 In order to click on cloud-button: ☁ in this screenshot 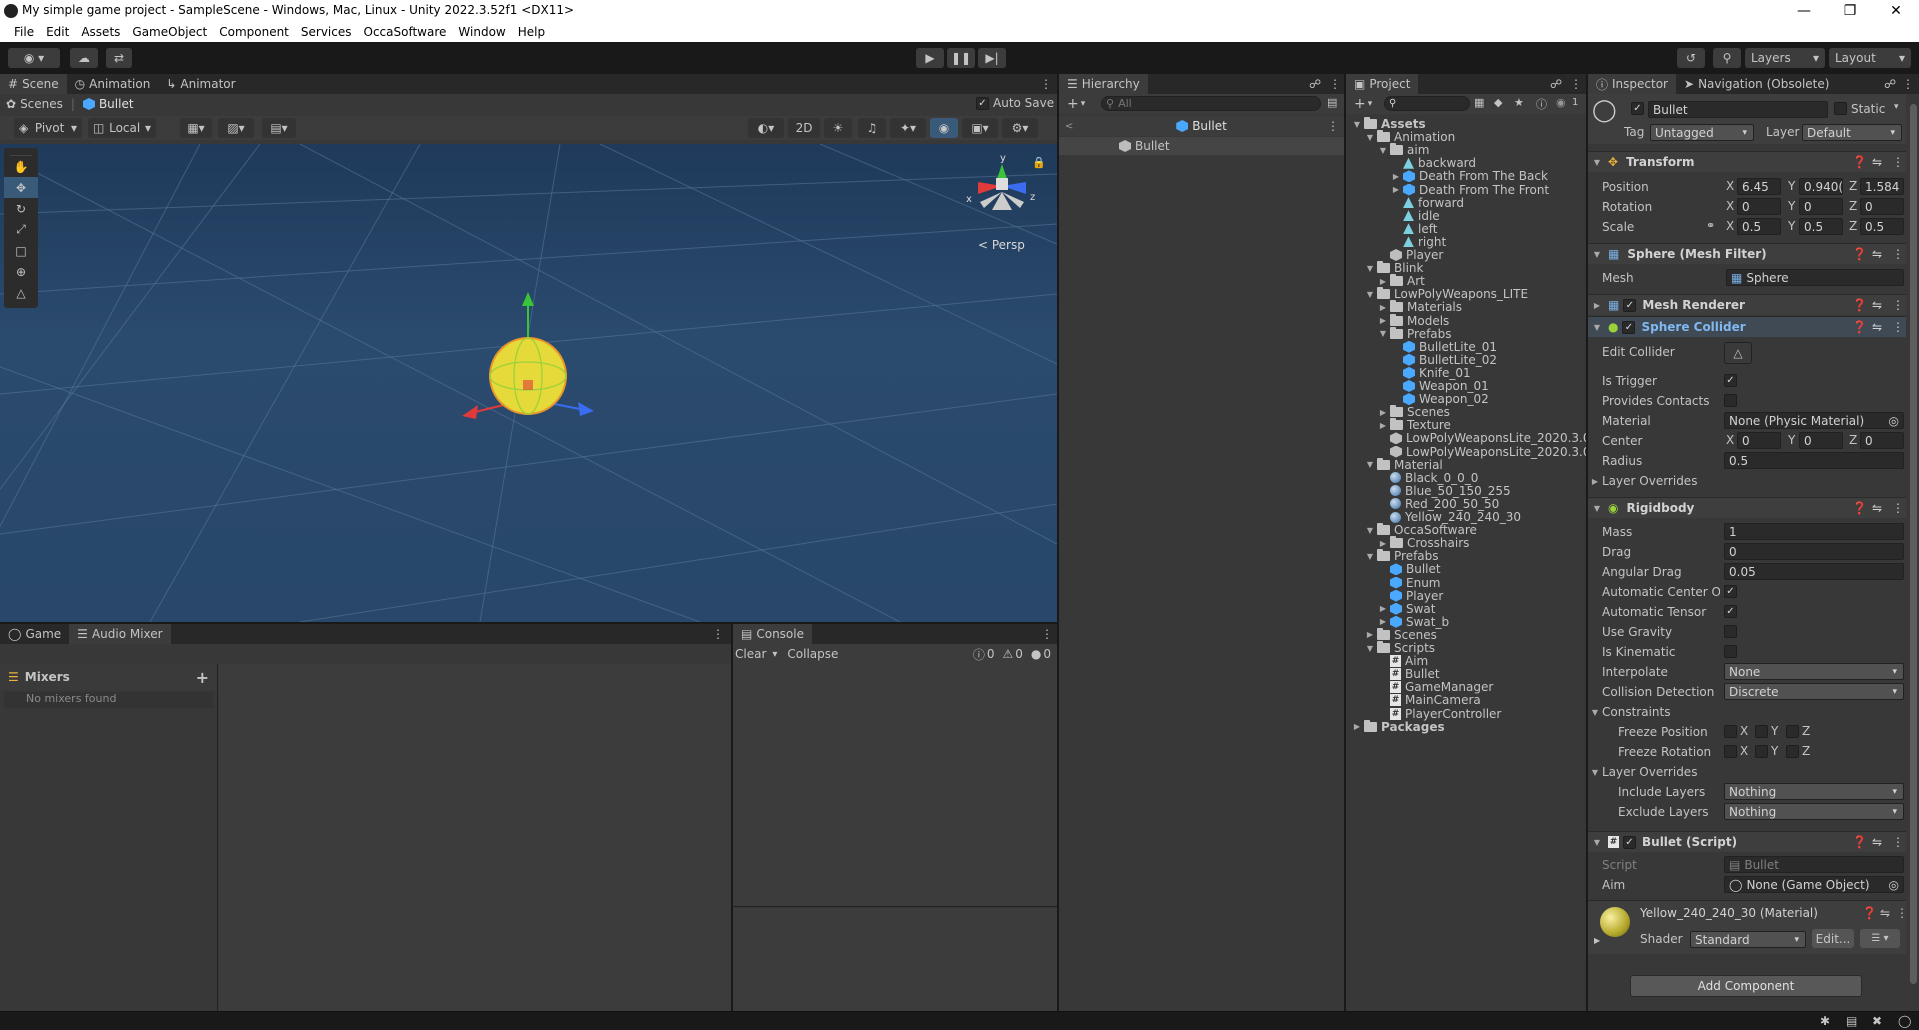, I will do `click(84, 58)`.